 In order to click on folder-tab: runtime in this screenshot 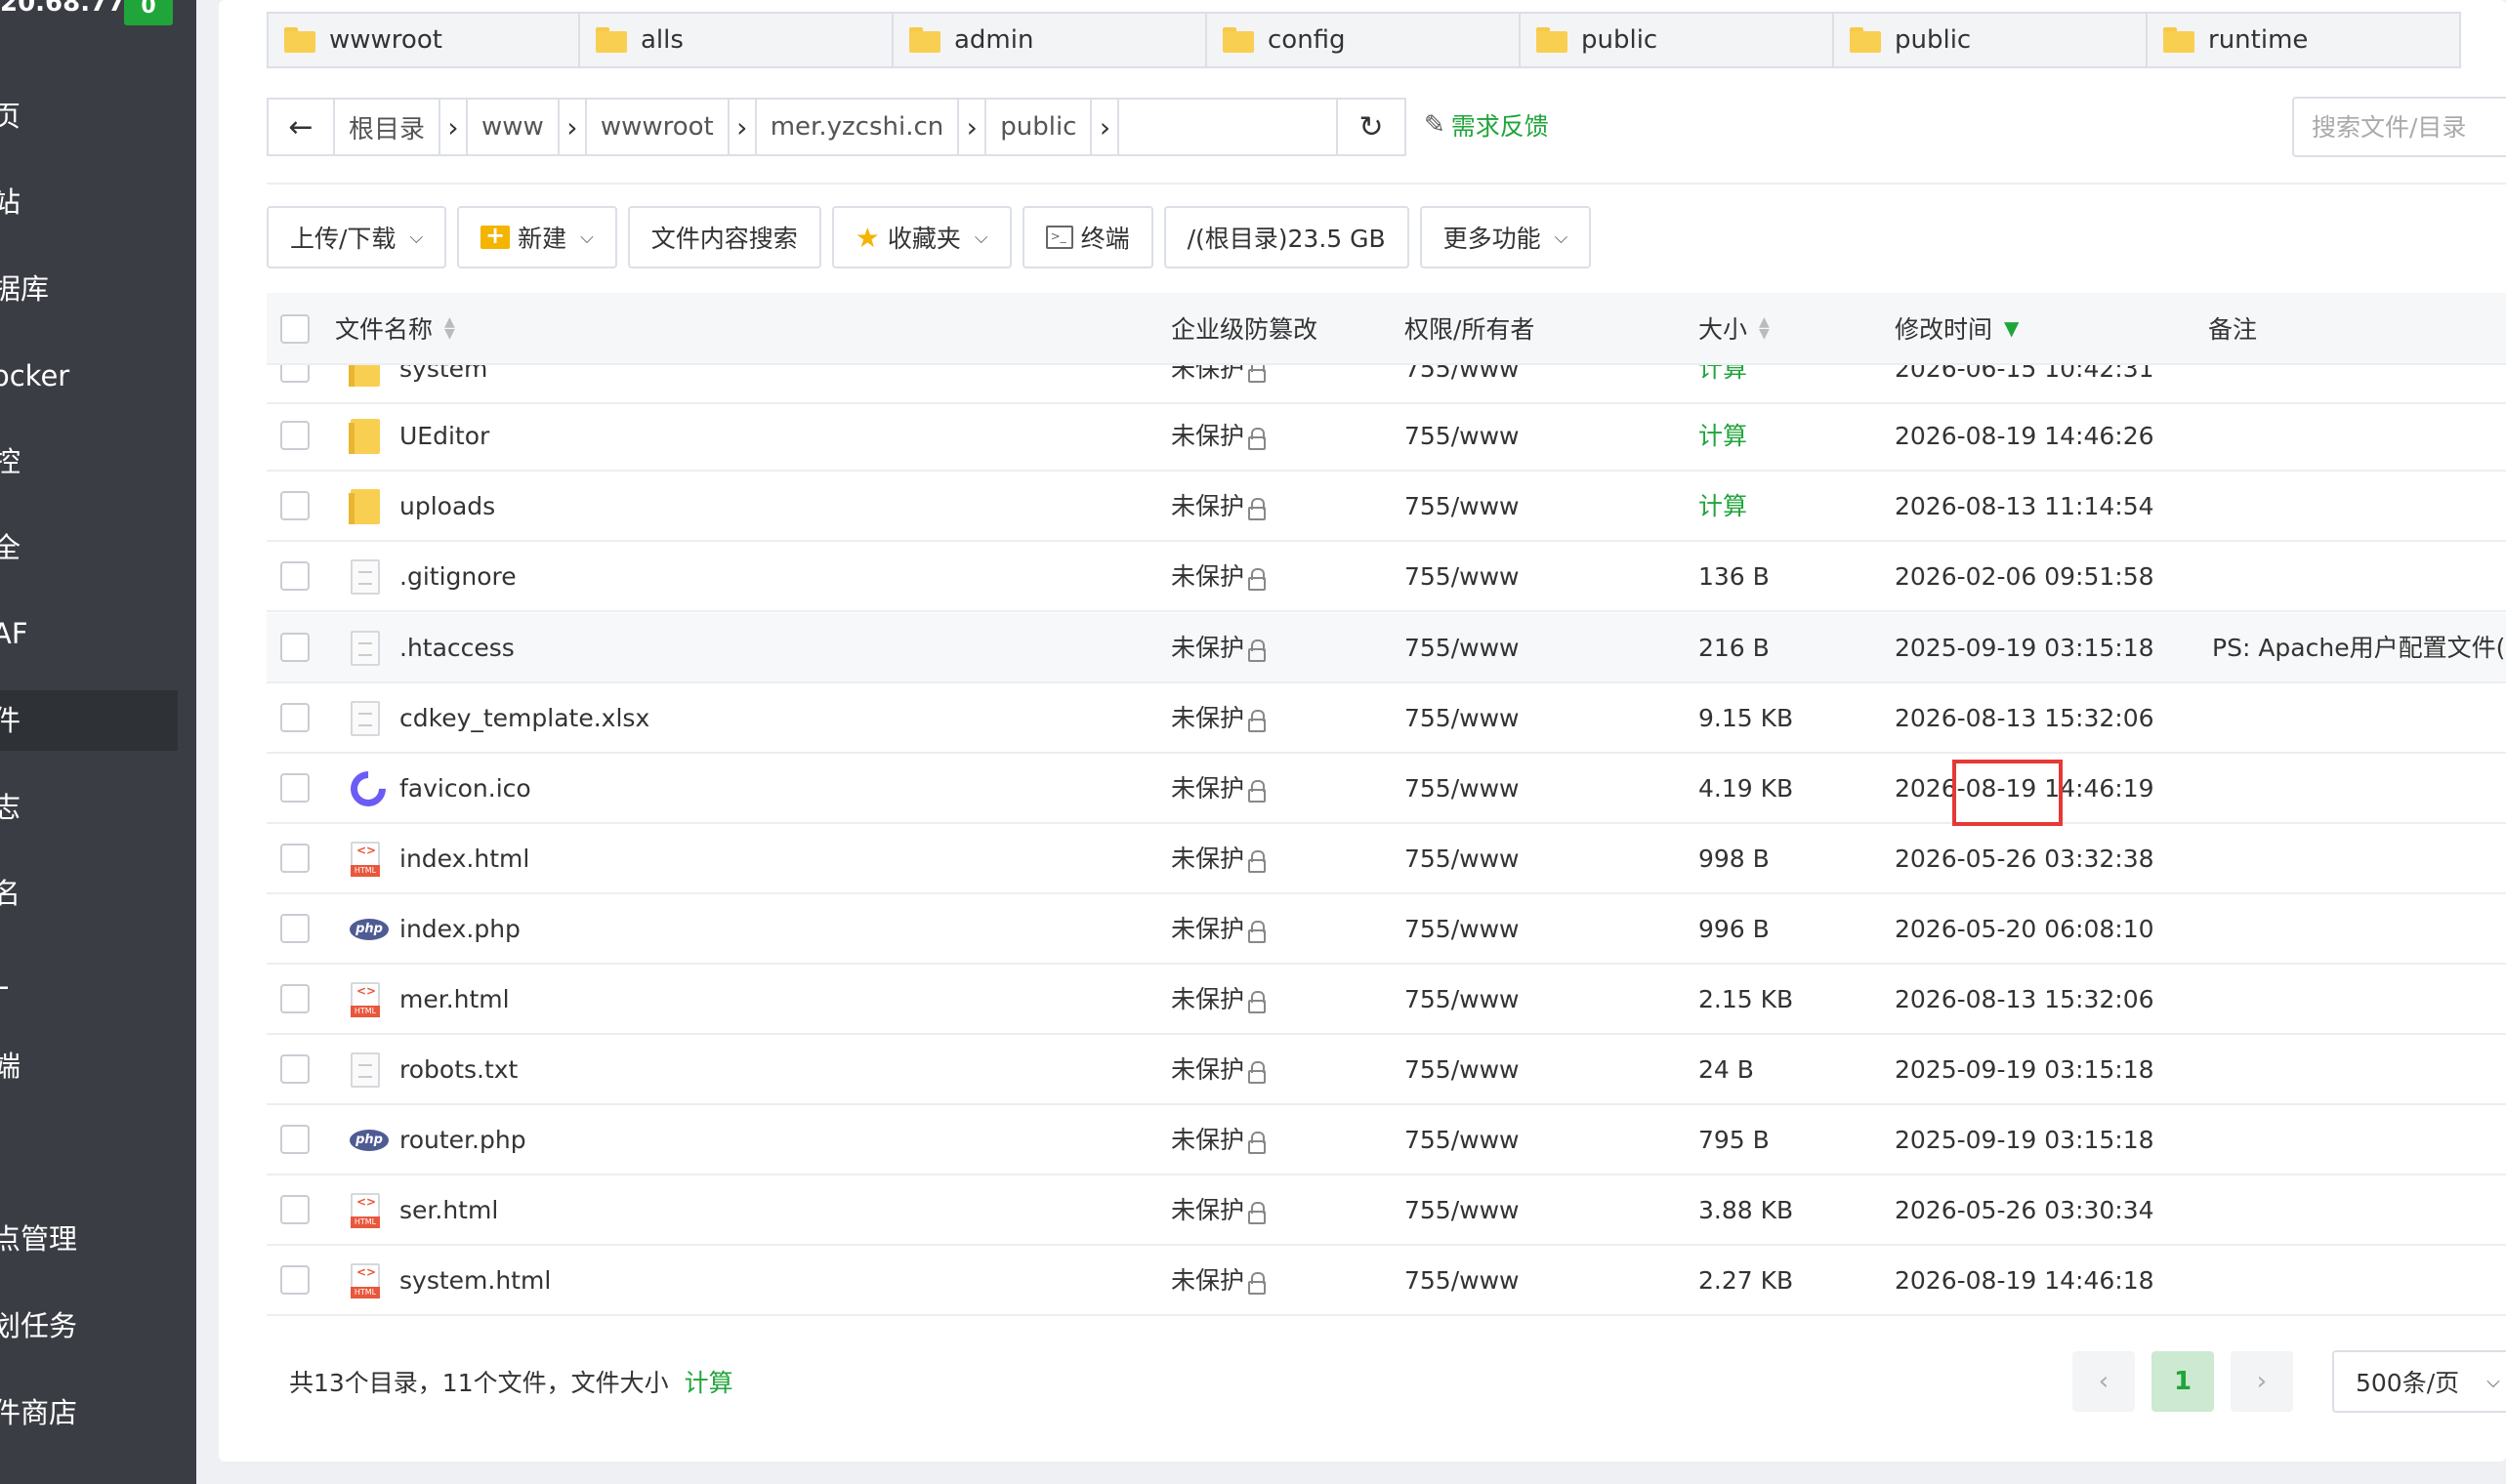, I will do `click(2304, 40)`.